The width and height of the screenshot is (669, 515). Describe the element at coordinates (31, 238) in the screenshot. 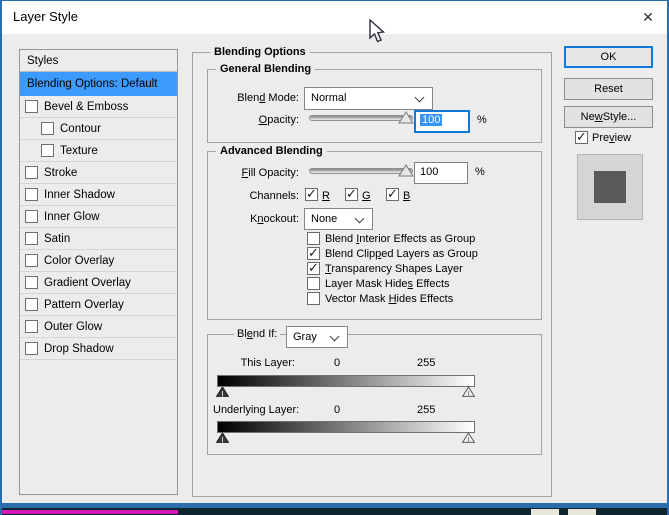

I see `satin-checkbox` at that location.